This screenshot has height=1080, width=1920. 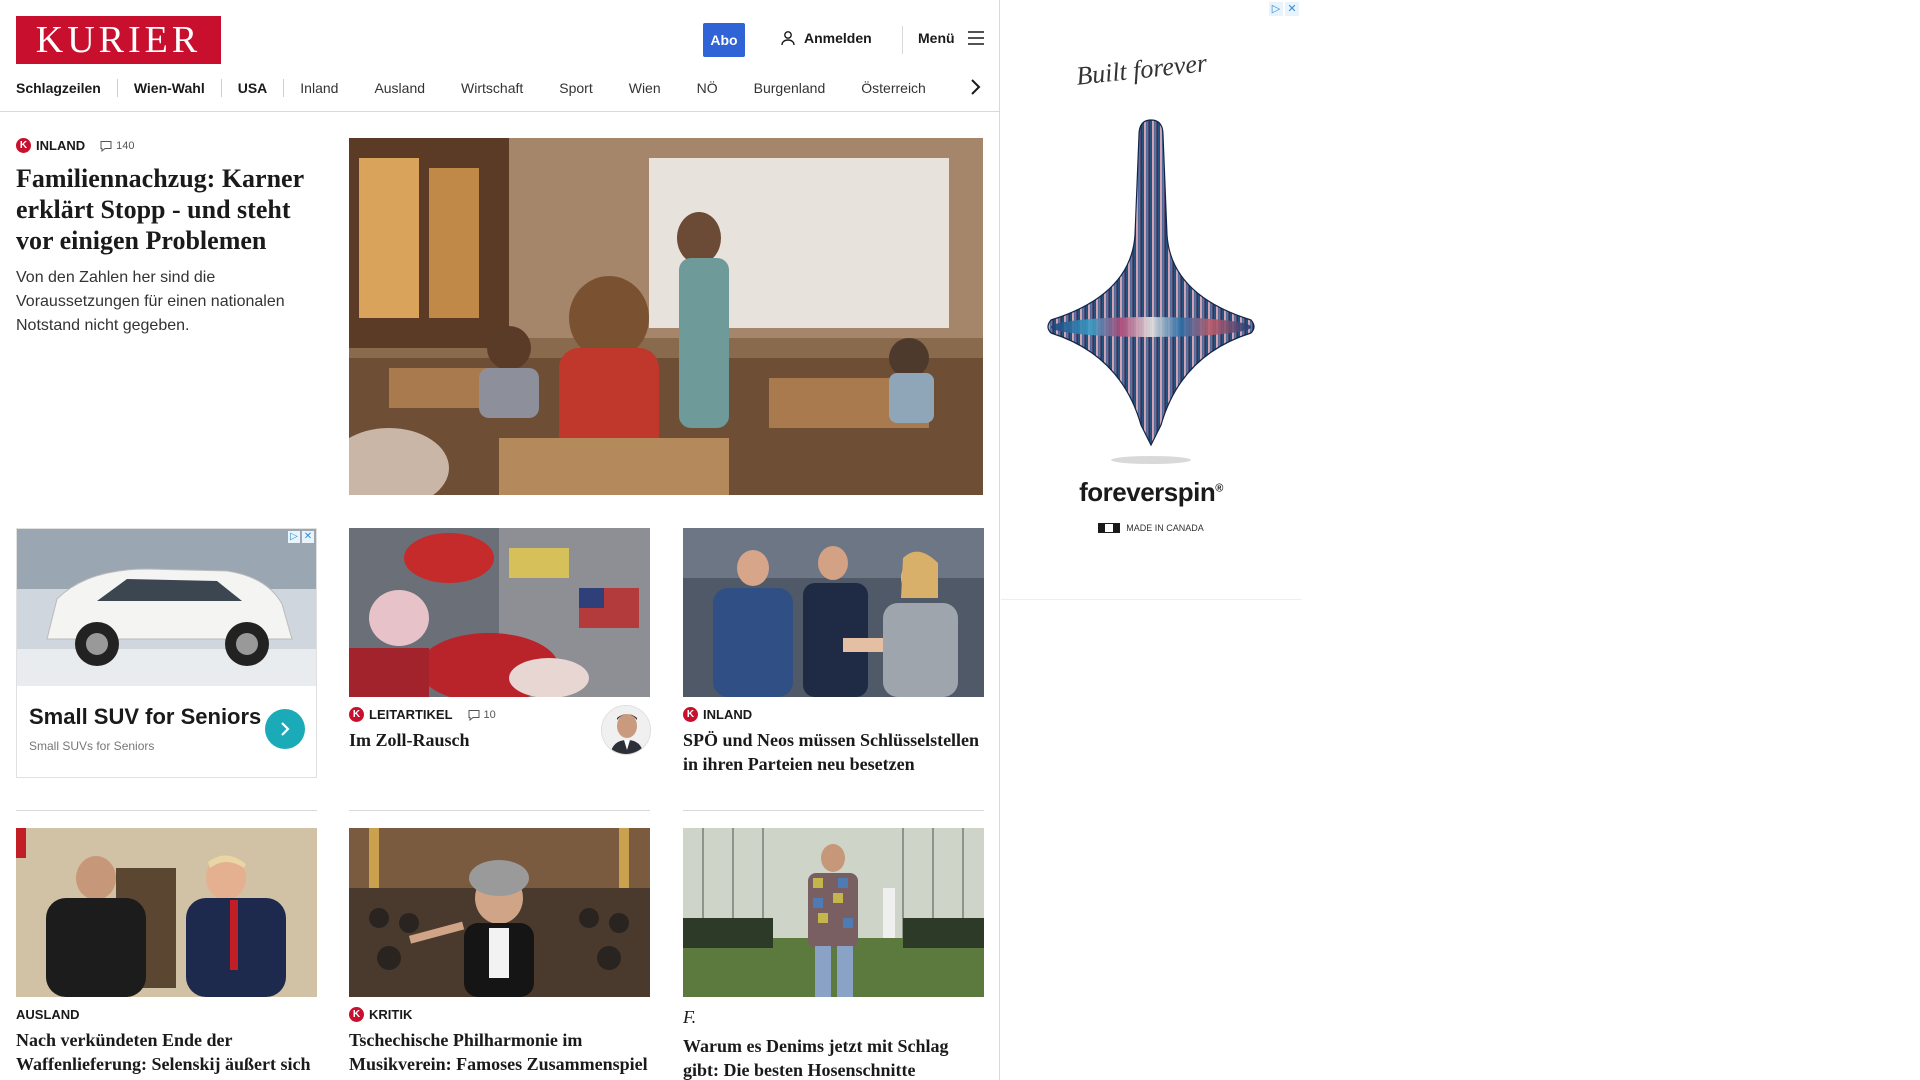 I want to click on comment-count: 10, so click(x=482, y=715).